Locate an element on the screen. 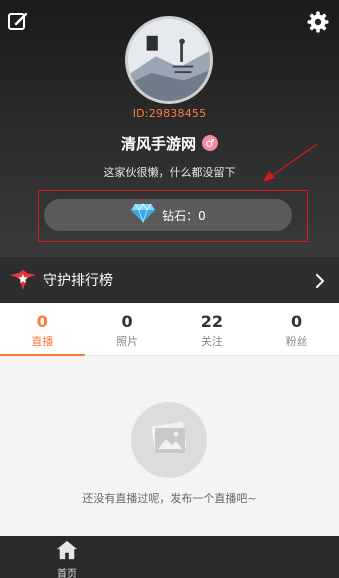 The image size is (339, 578). empty-state-text: 还没有直播过呢，发布一个直播吧~ is located at coordinates (169, 498).